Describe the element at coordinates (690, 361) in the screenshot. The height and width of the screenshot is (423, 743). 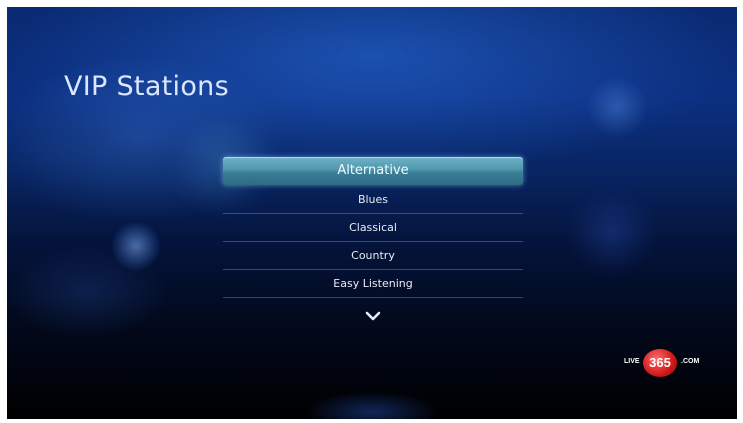
I see `logo-suffix: .COM` at that location.